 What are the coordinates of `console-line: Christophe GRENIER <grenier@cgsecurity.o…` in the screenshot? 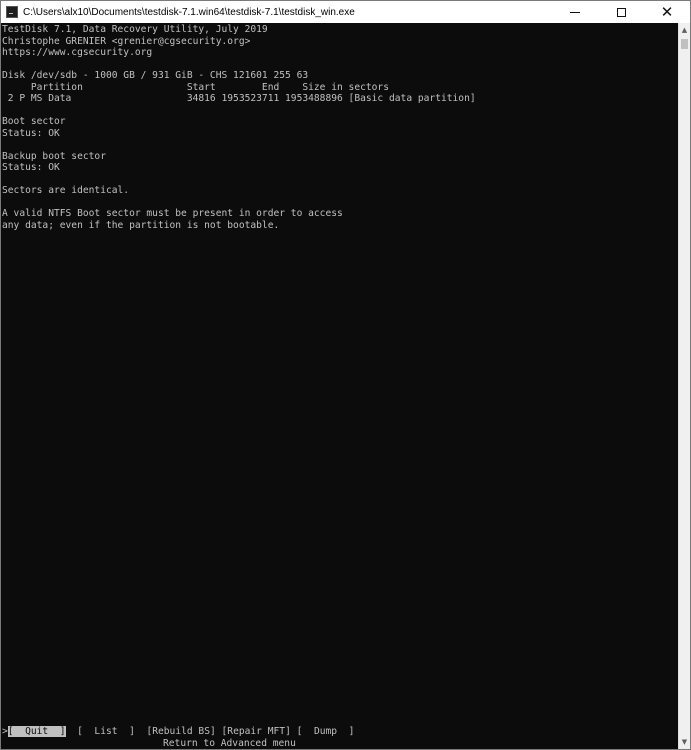 It's located at (126, 41).